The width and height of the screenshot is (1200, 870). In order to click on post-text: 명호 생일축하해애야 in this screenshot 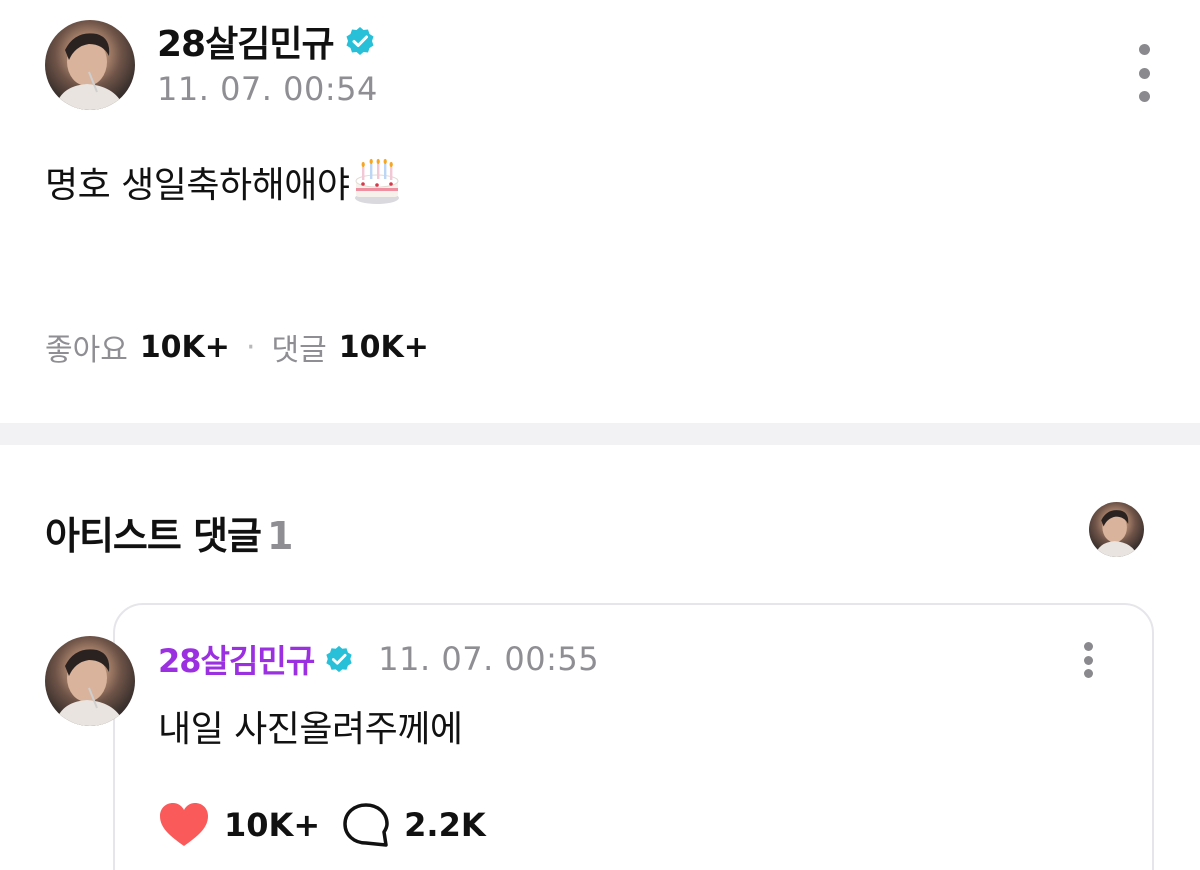, I will do `click(197, 185)`.